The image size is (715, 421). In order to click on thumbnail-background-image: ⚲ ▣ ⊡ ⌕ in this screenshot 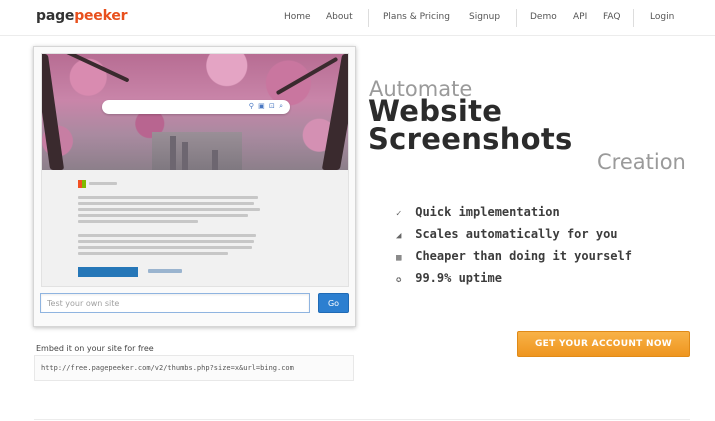, I will do `click(195, 112)`.